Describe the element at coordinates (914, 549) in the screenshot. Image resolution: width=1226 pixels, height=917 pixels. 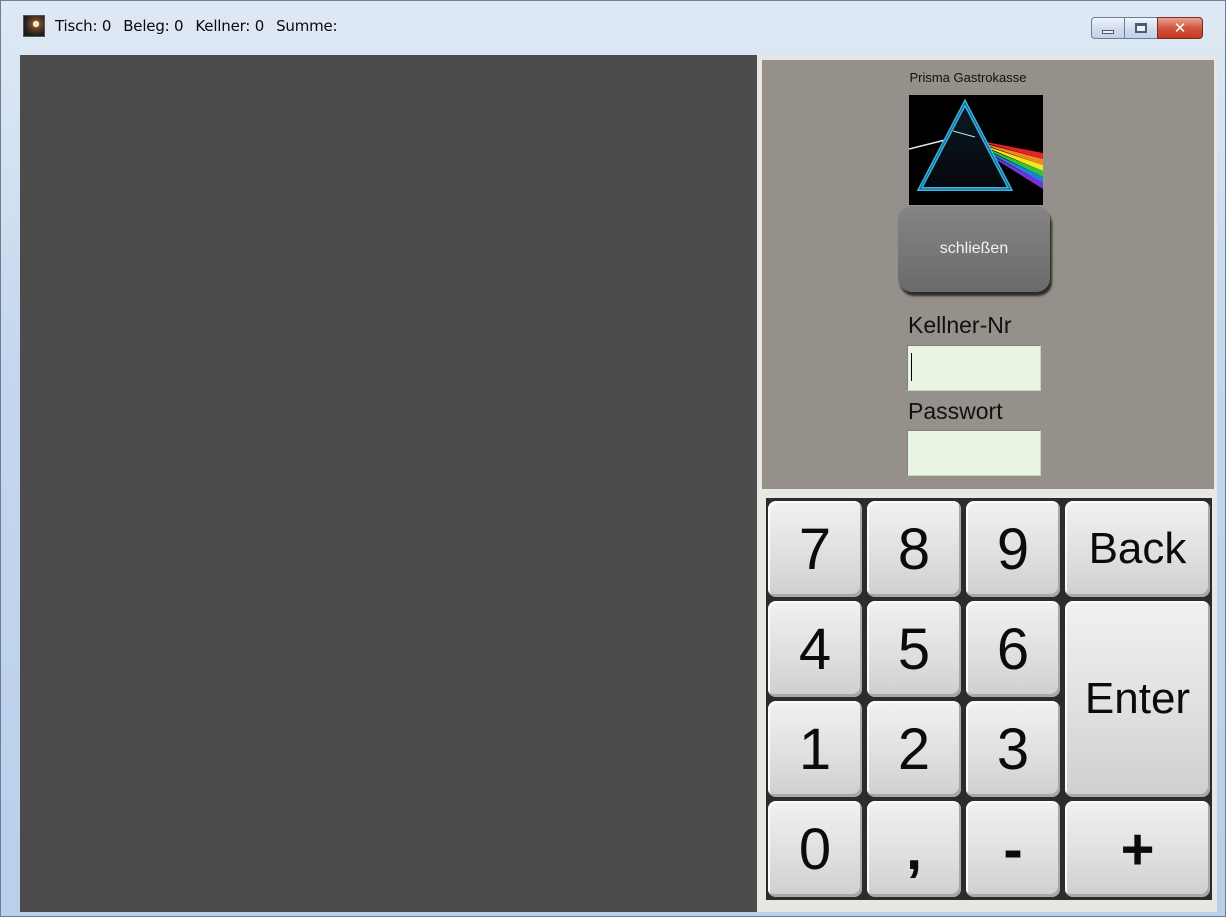
I see `key-8: 8` at that location.